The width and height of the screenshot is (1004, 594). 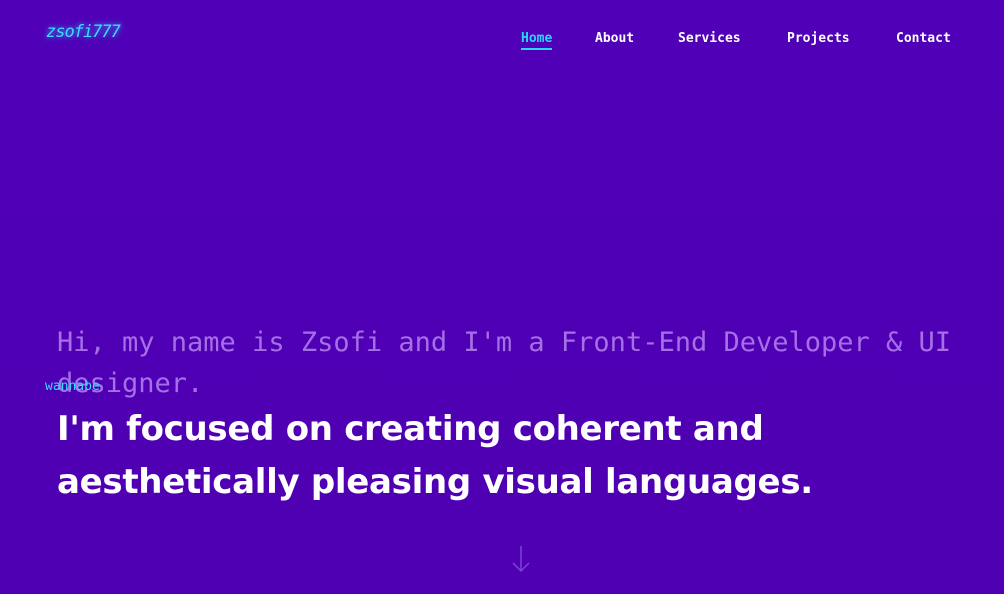 What do you see at coordinates (818, 38) in the screenshot?
I see `nav-projects: Projects` at bounding box center [818, 38].